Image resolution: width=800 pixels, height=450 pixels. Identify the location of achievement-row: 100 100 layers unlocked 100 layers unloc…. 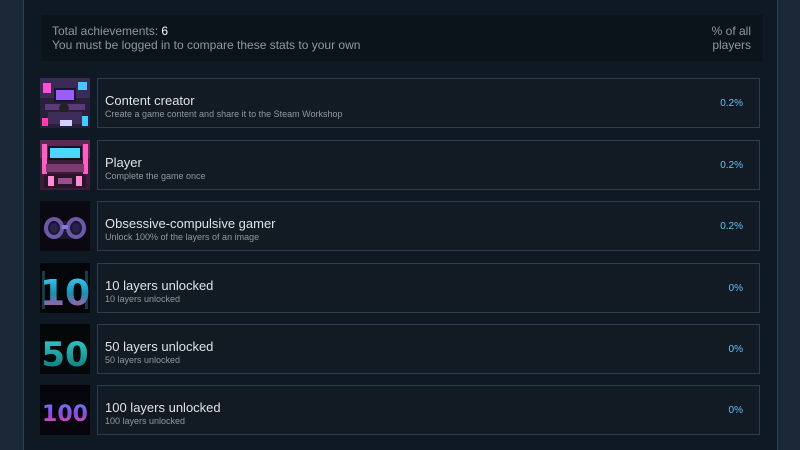
(400, 410).